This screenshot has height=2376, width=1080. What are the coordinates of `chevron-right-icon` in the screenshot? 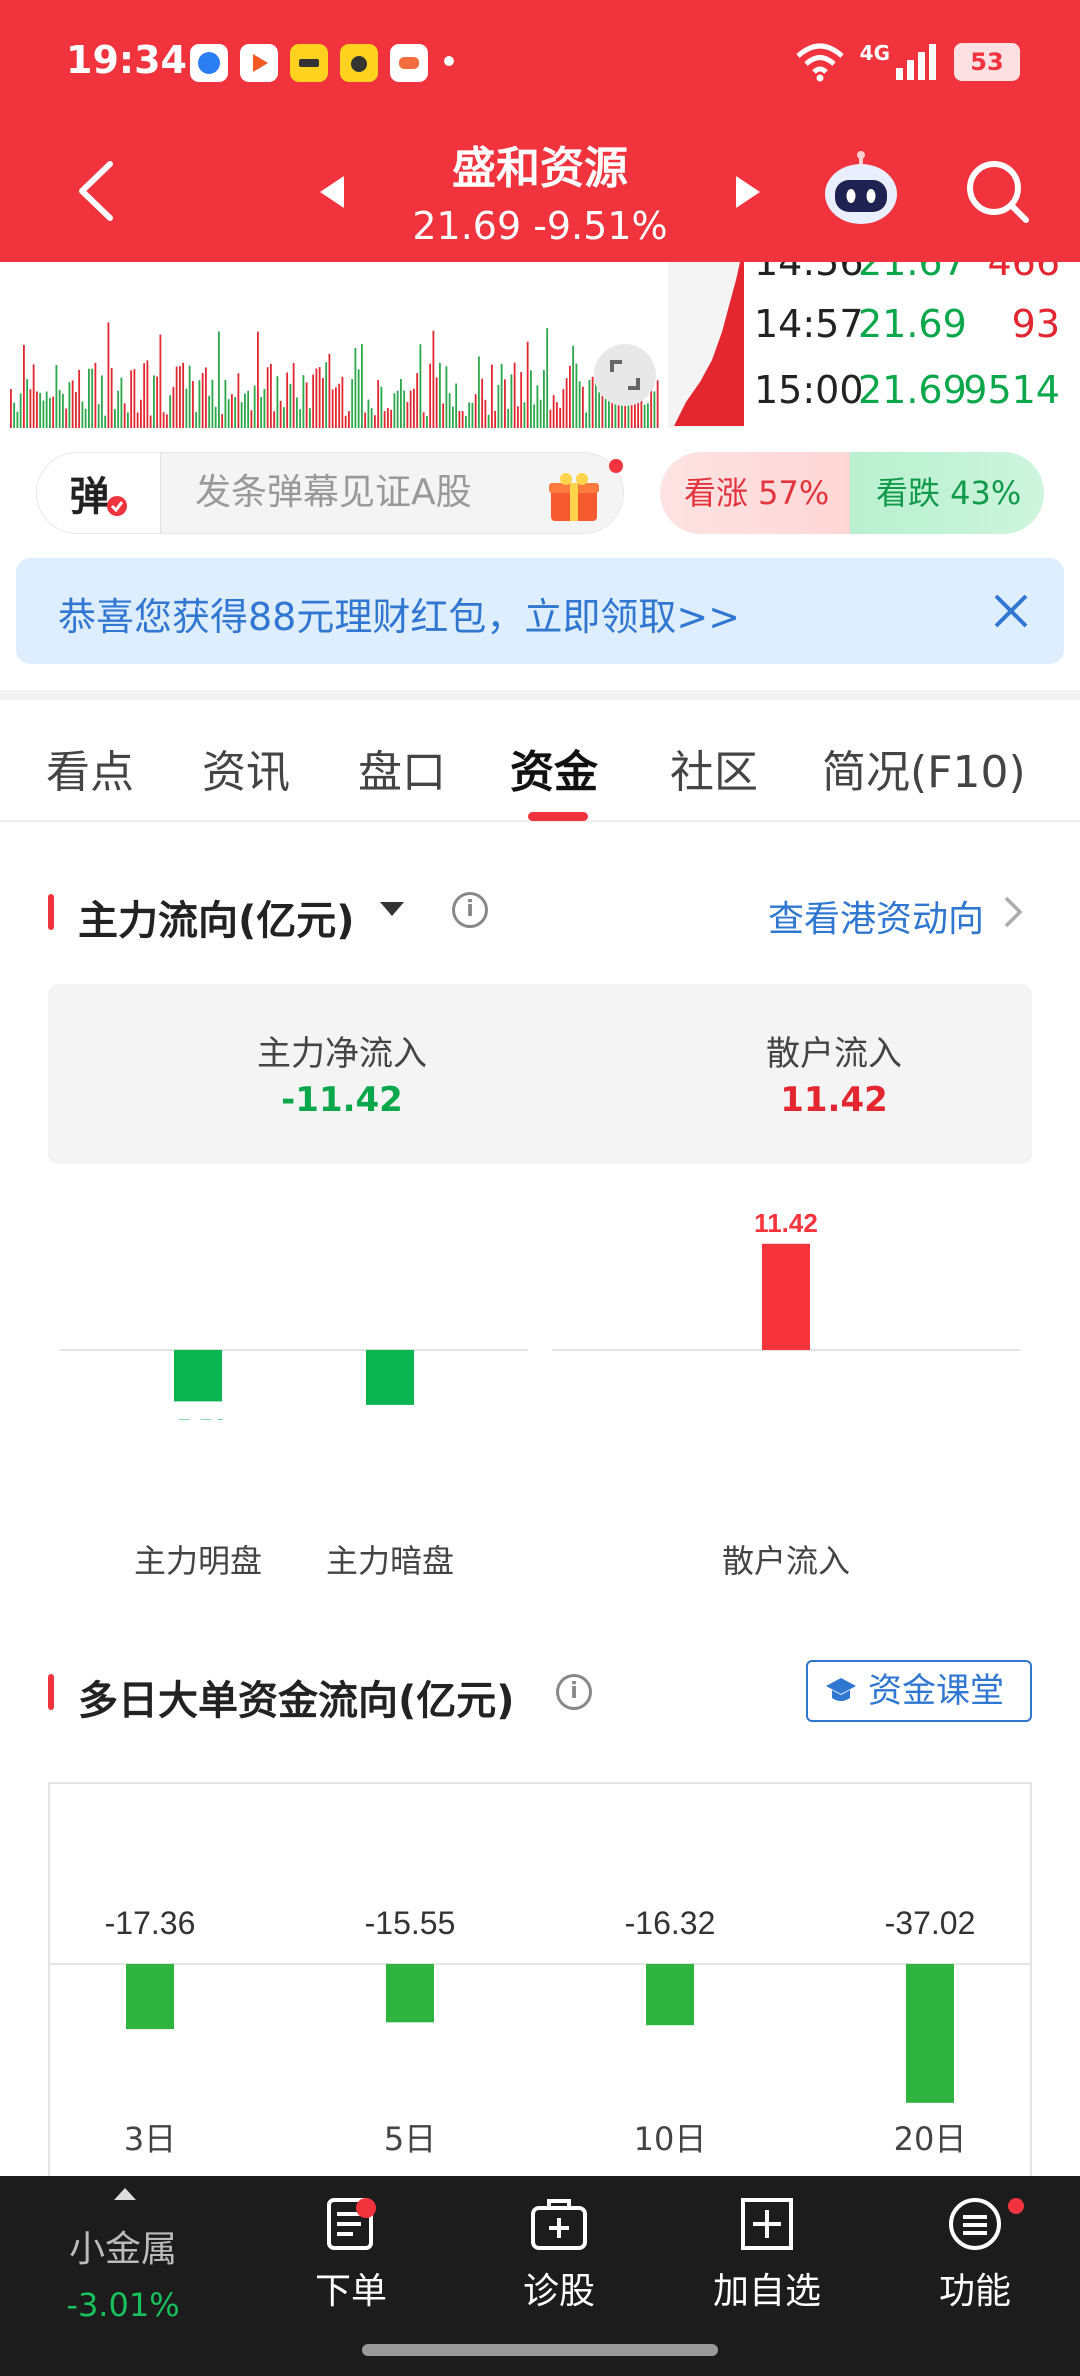 It's located at (1013, 912).